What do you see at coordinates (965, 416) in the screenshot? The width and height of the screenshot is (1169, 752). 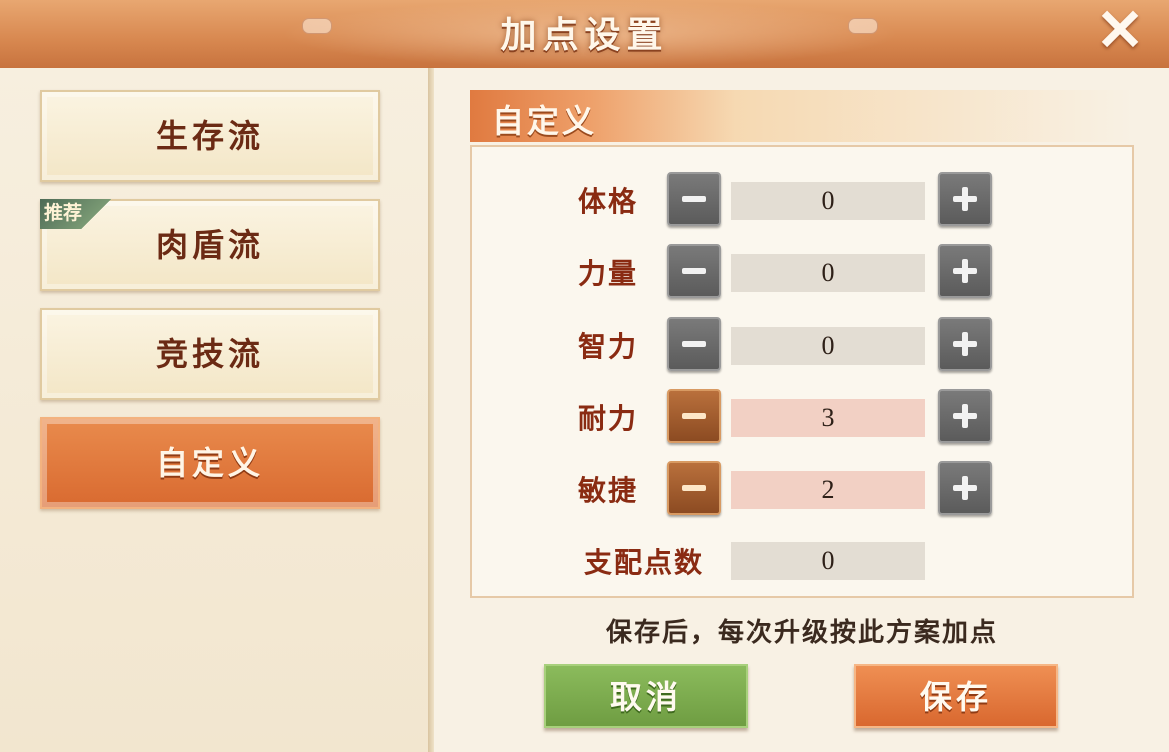 I see `increase-button-endurance` at bounding box center [965, 416].